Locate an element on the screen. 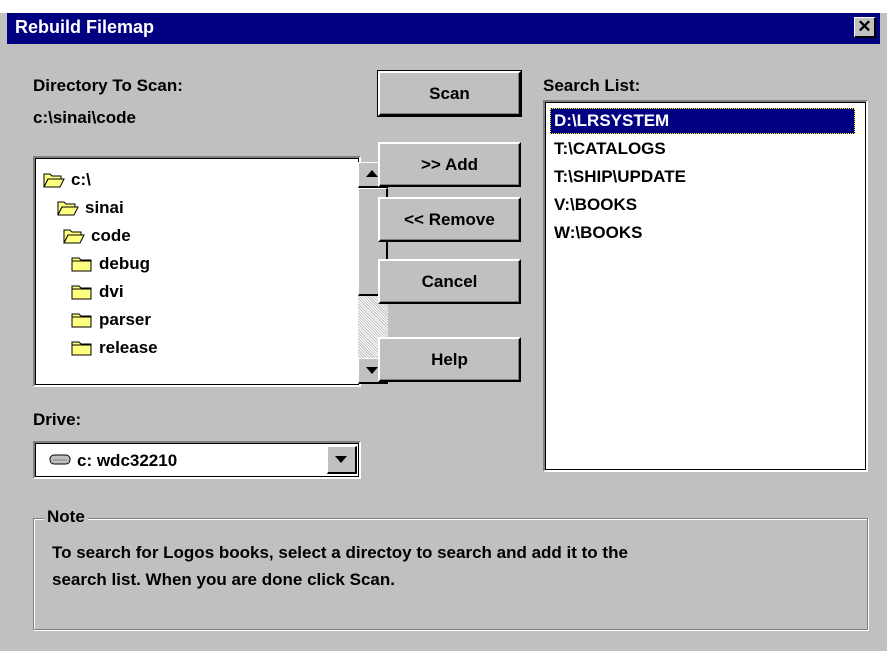  tree-item: parser is located at coordinates (111, 320).